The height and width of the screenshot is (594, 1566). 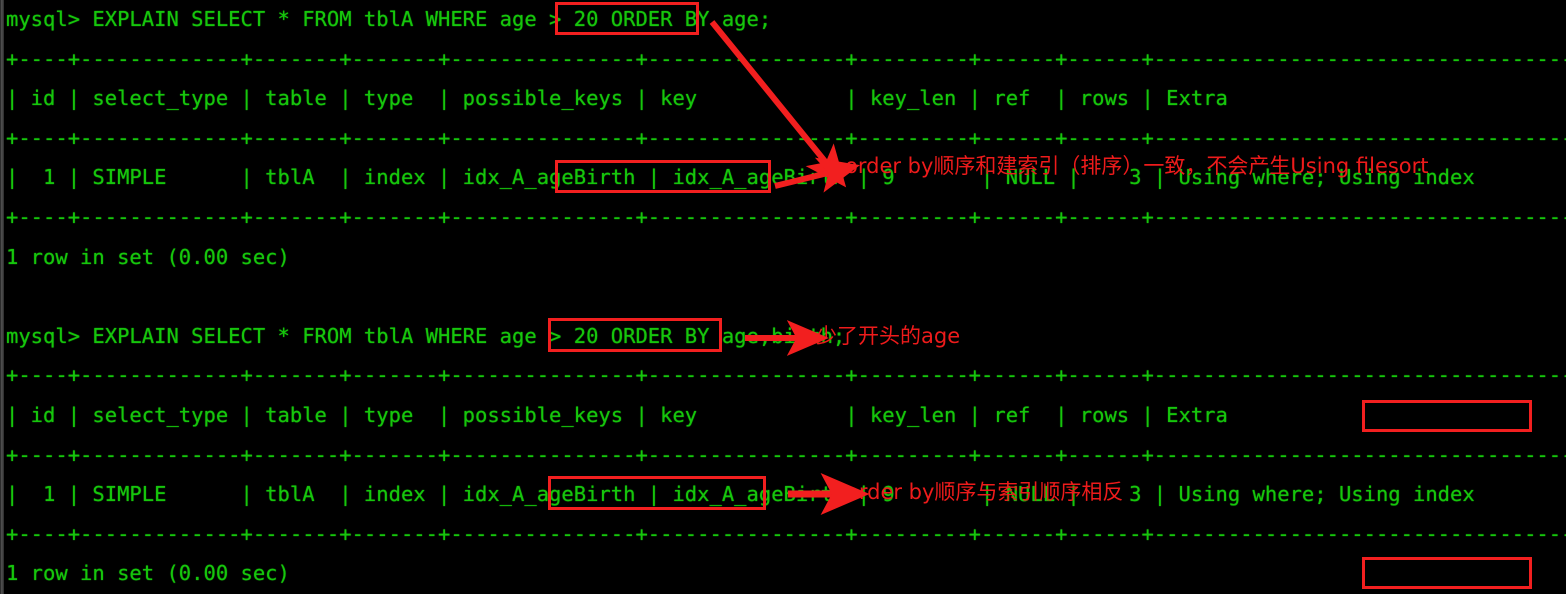 I want to click on annotation-order-by-matches-index: order by顺序和建索引（排序）一致，不会产生Using filesort, so click(x=1137, y=166).